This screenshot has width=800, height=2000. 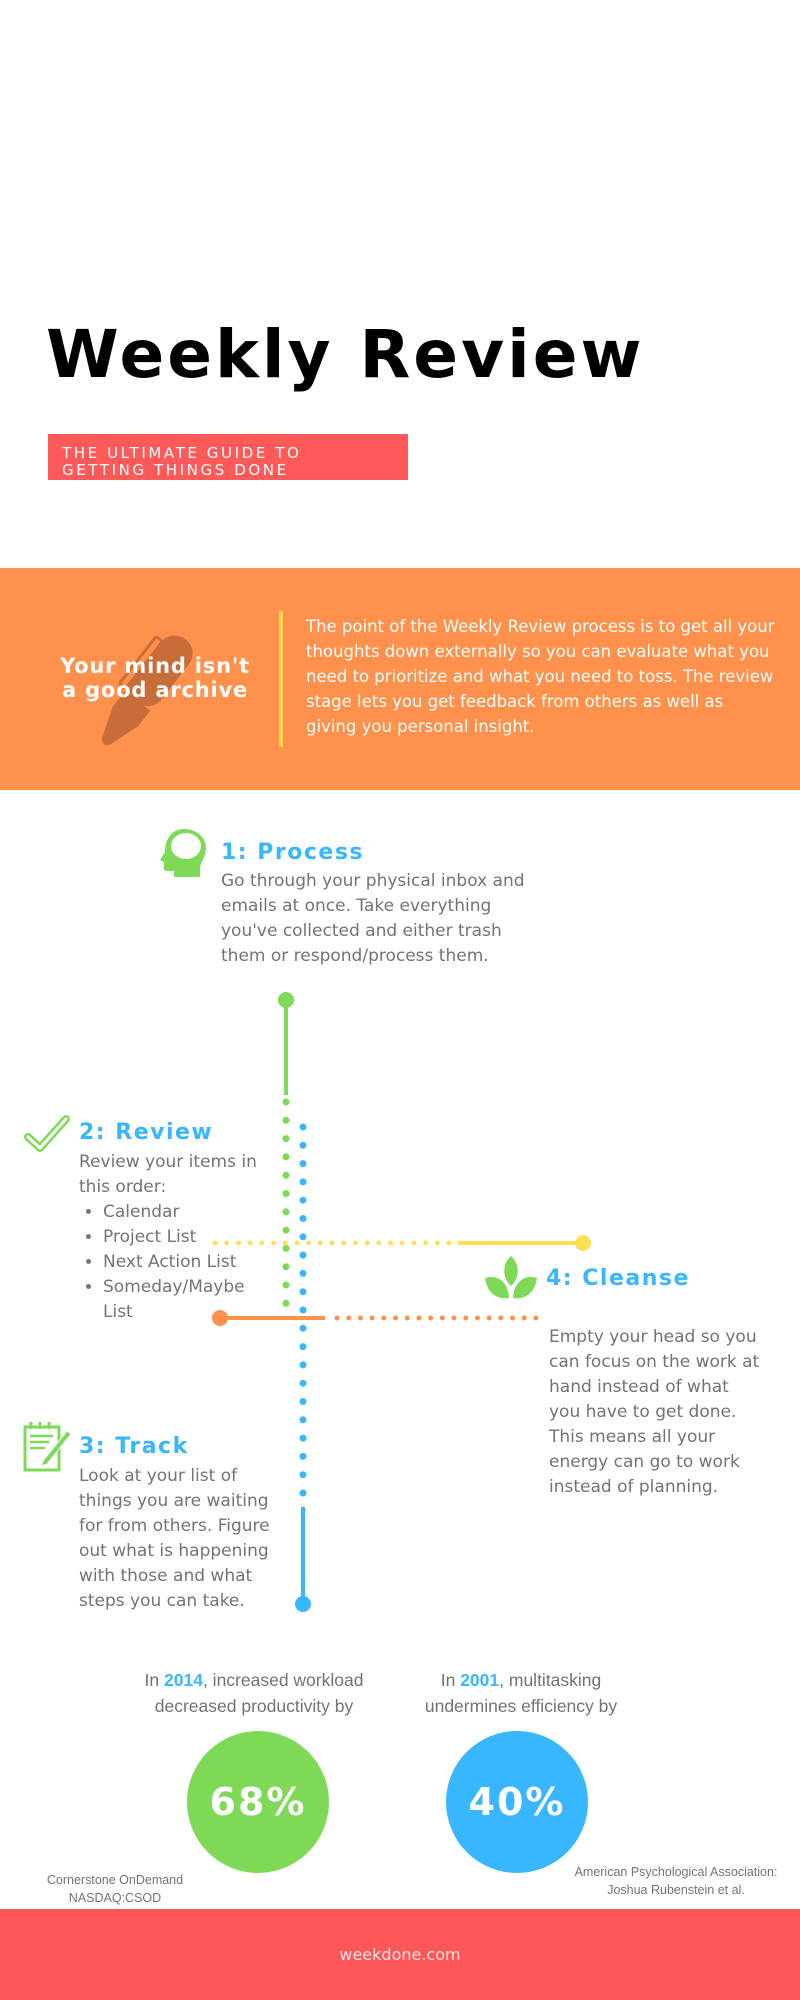 I want to click on stat-1-source-line-1: Cornerstone OnDemand, so click(x=115, y=1880).